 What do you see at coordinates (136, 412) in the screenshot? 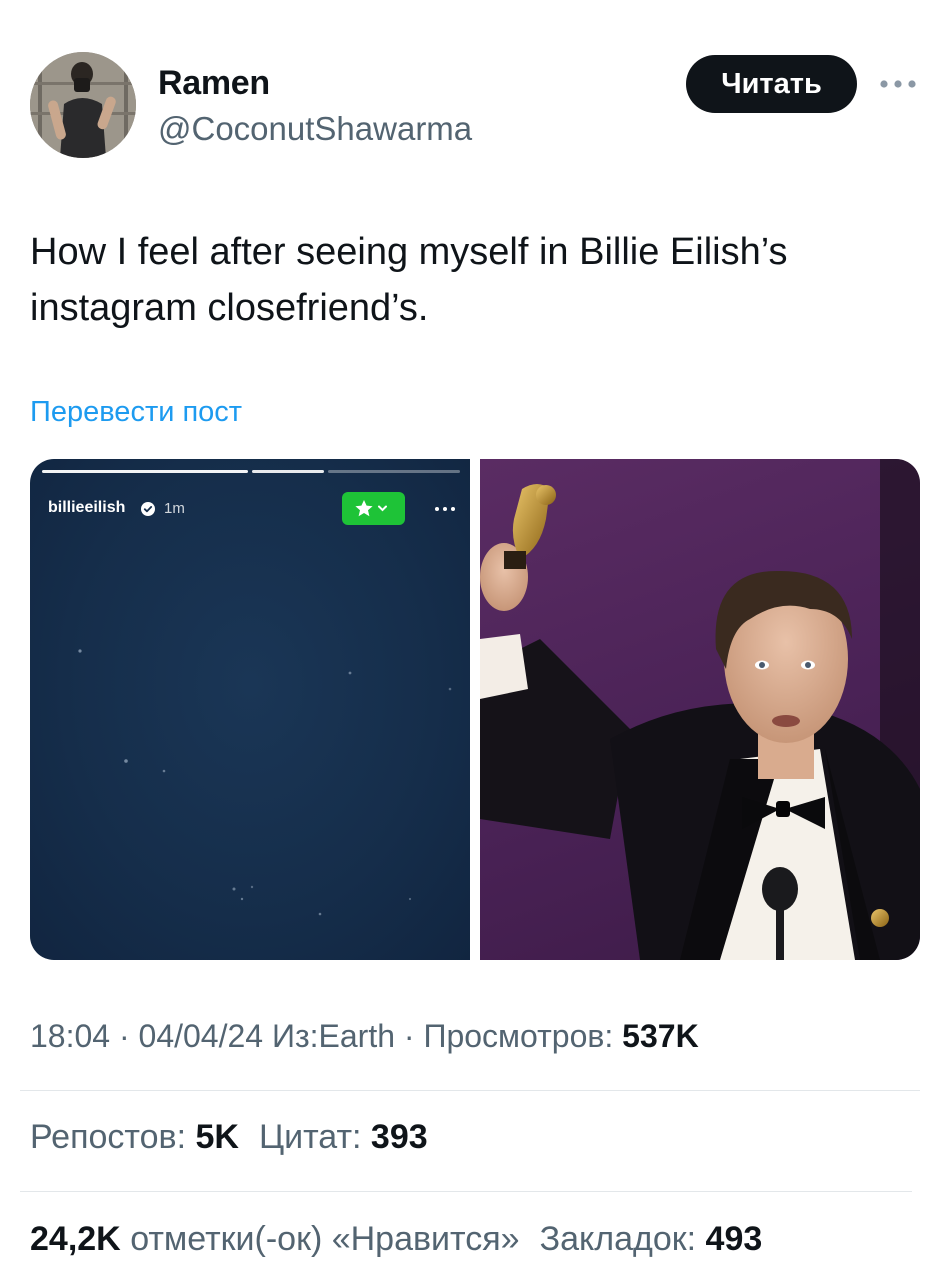
I see `translate-post-link: Перевести пост` at bounding box center [136, 412].